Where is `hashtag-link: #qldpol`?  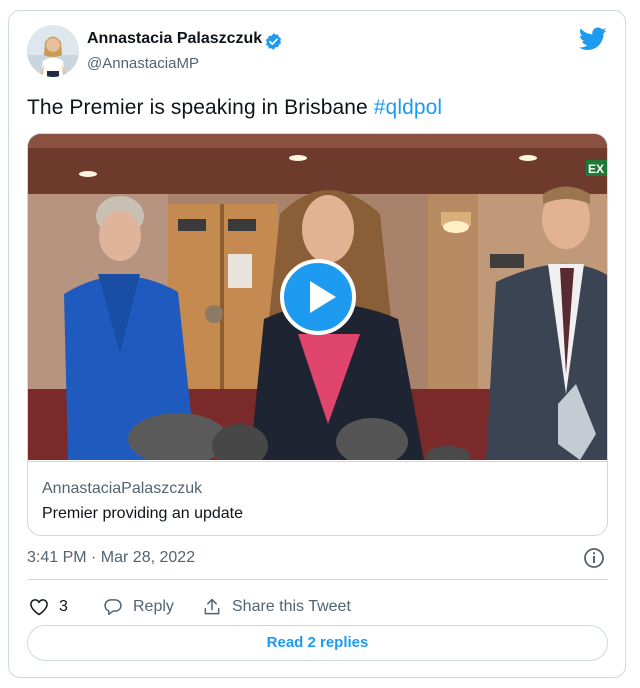
hashtag-link: #qldpol is located at coordinates (408, 107).